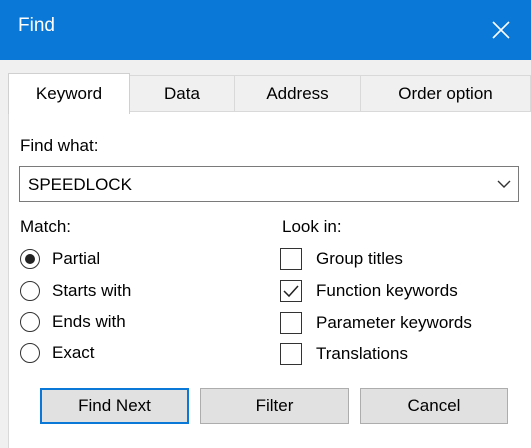  What do you see at coordinates (73, 352) in the screenshot?
I see `radio-label: Exact` at bounding box center [73, 352].